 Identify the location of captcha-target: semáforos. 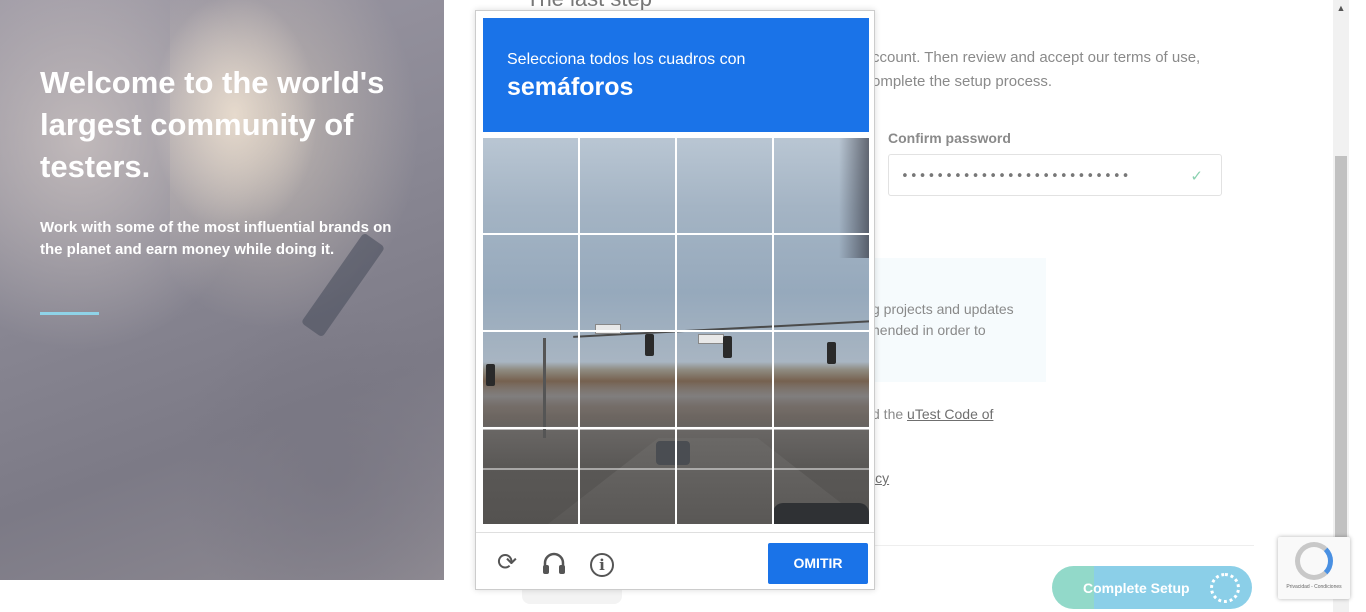
(570, 87).